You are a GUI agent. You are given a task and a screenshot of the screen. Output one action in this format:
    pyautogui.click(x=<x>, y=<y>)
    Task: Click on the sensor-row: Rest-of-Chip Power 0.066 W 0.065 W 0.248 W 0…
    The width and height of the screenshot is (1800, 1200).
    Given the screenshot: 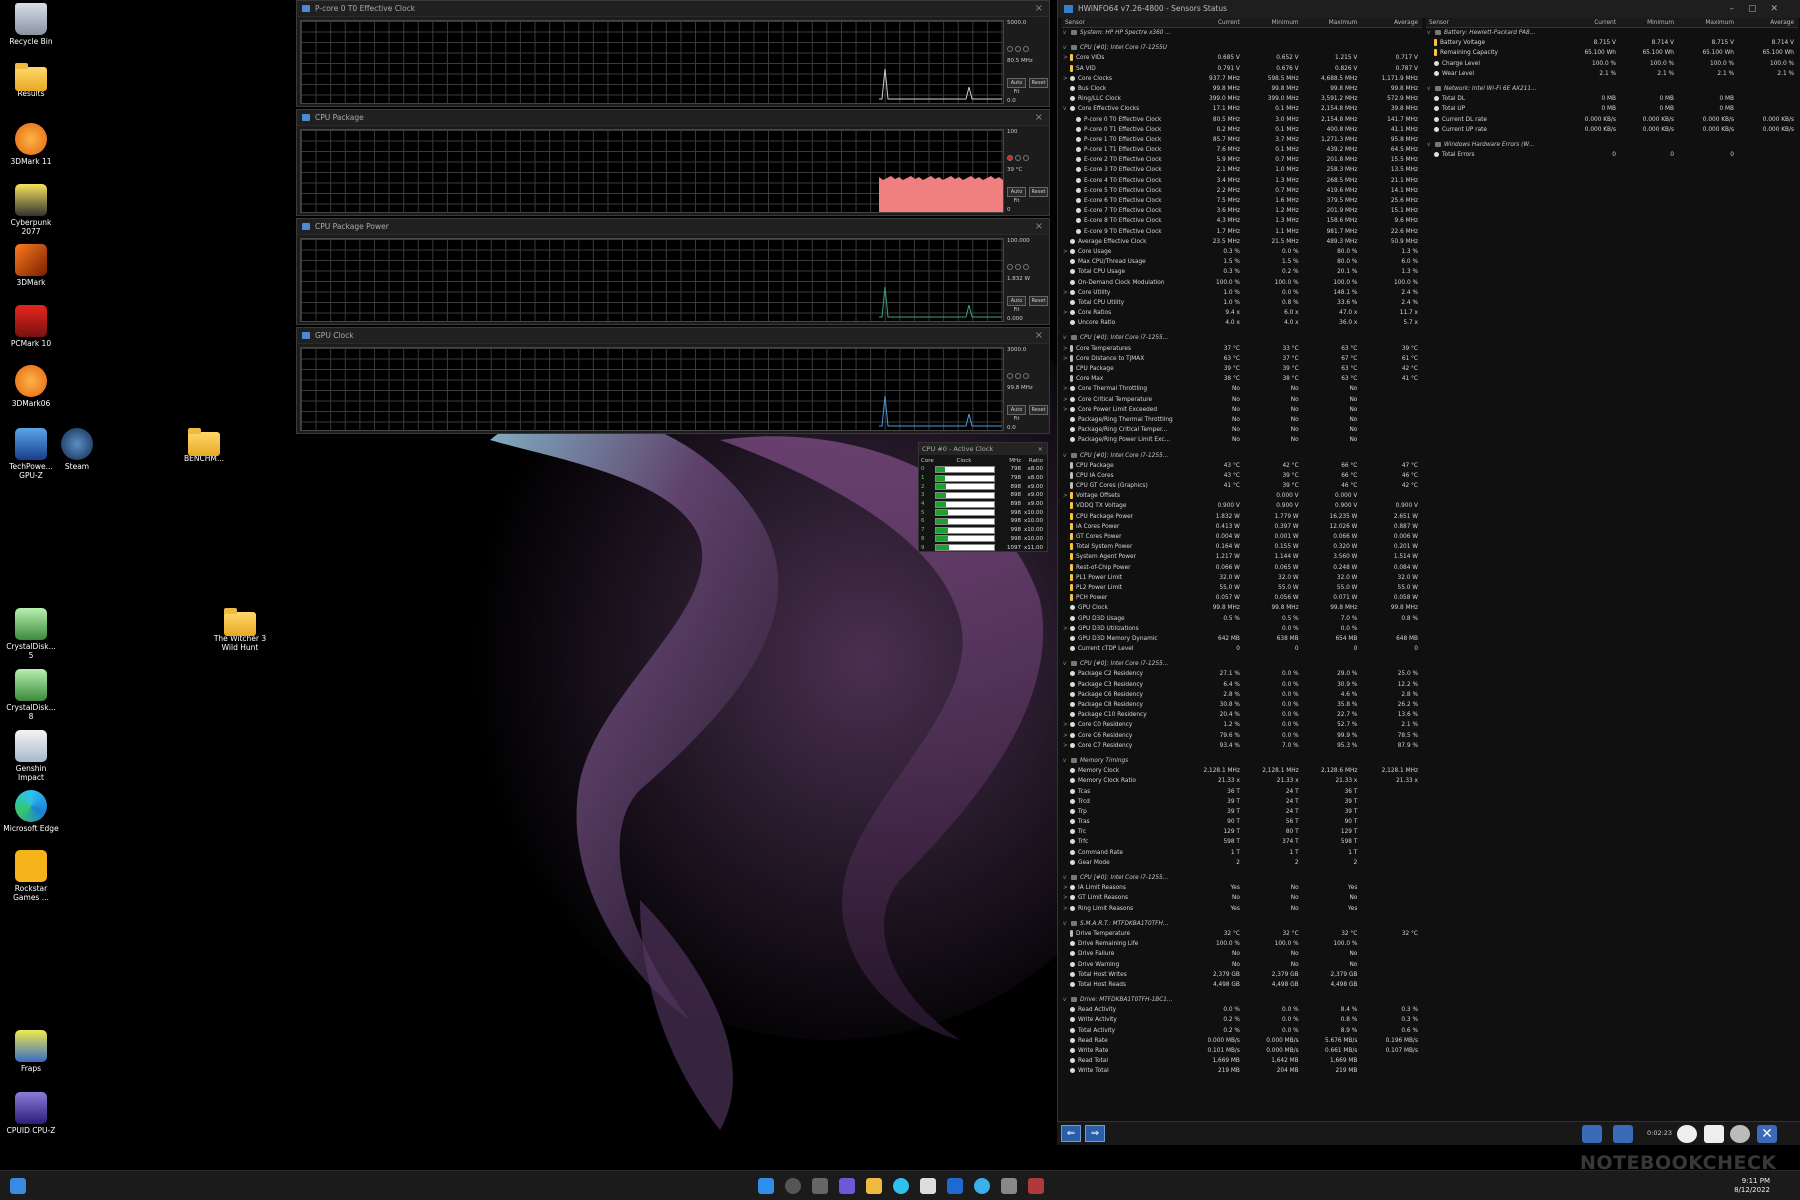 What is the action you would take?
    pyautogui.click(x=1242, y=568)
    